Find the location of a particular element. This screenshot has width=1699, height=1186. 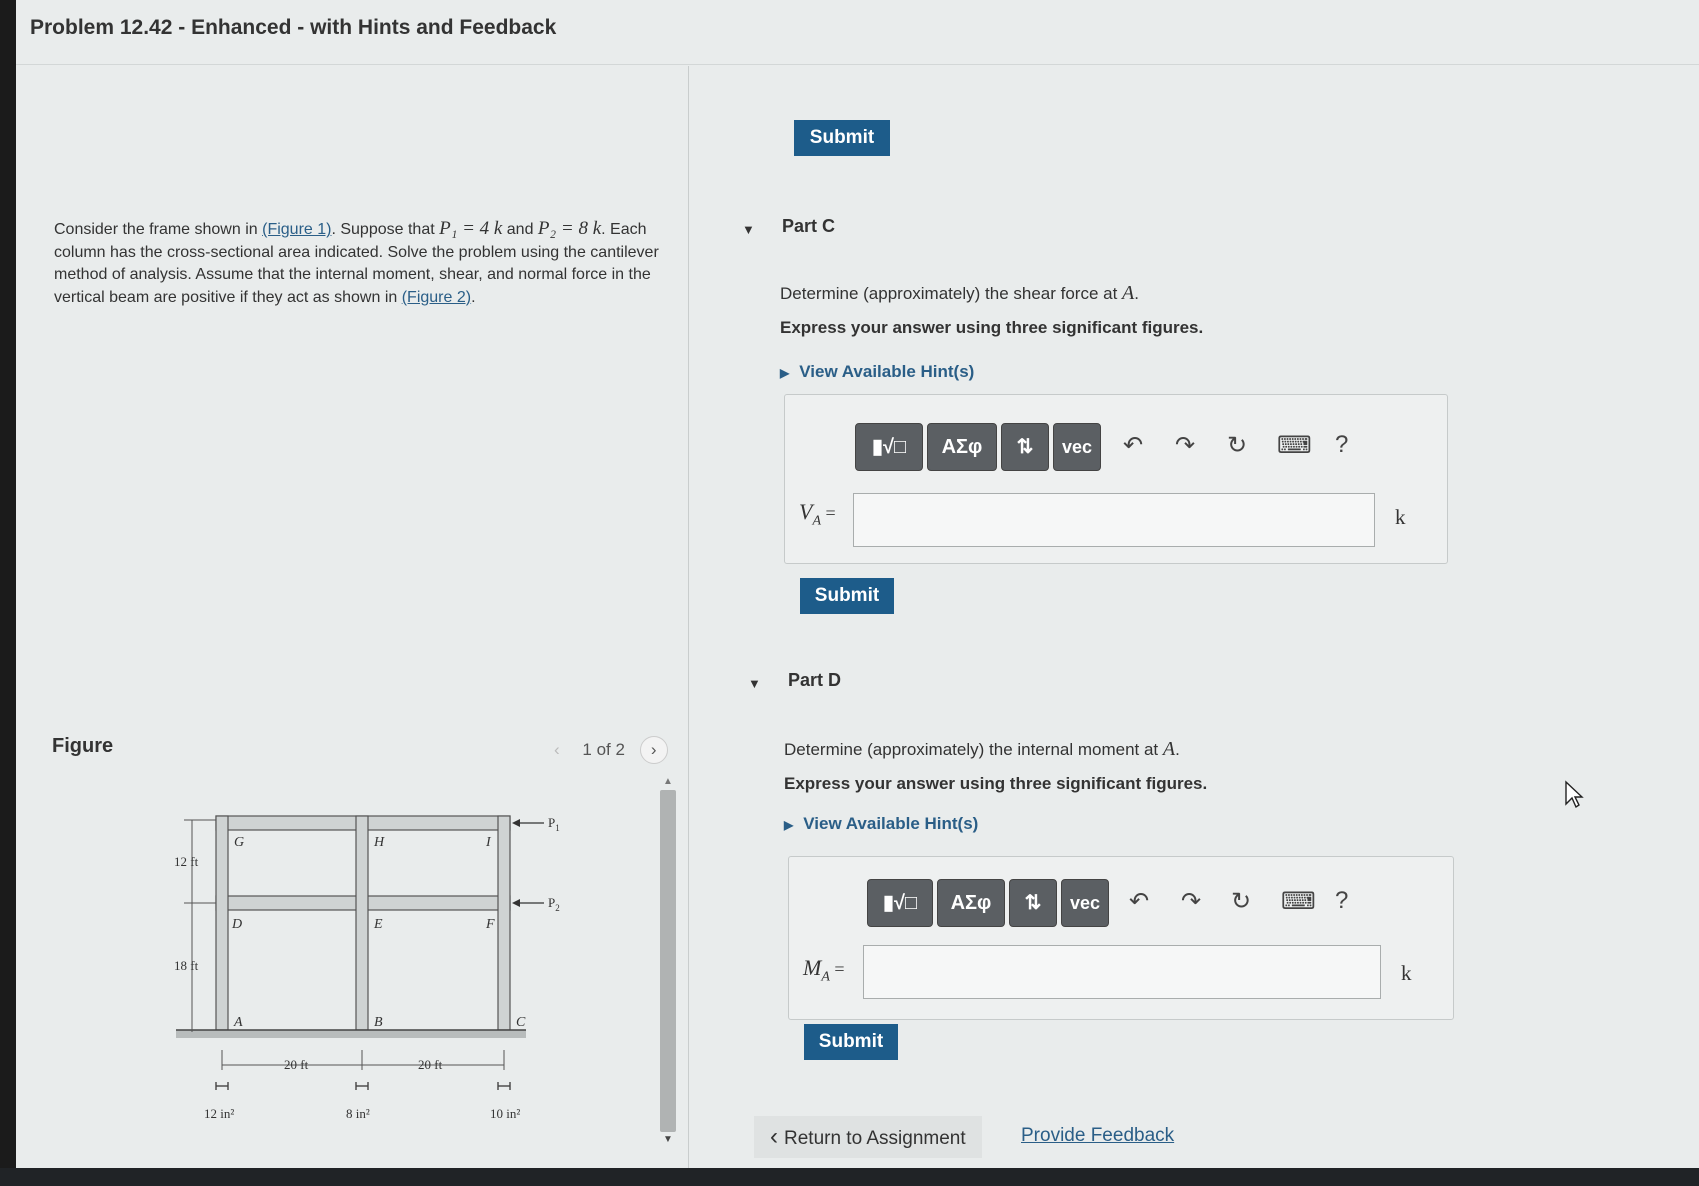

part-c-unit: k is located at coordinates (1400, 517).